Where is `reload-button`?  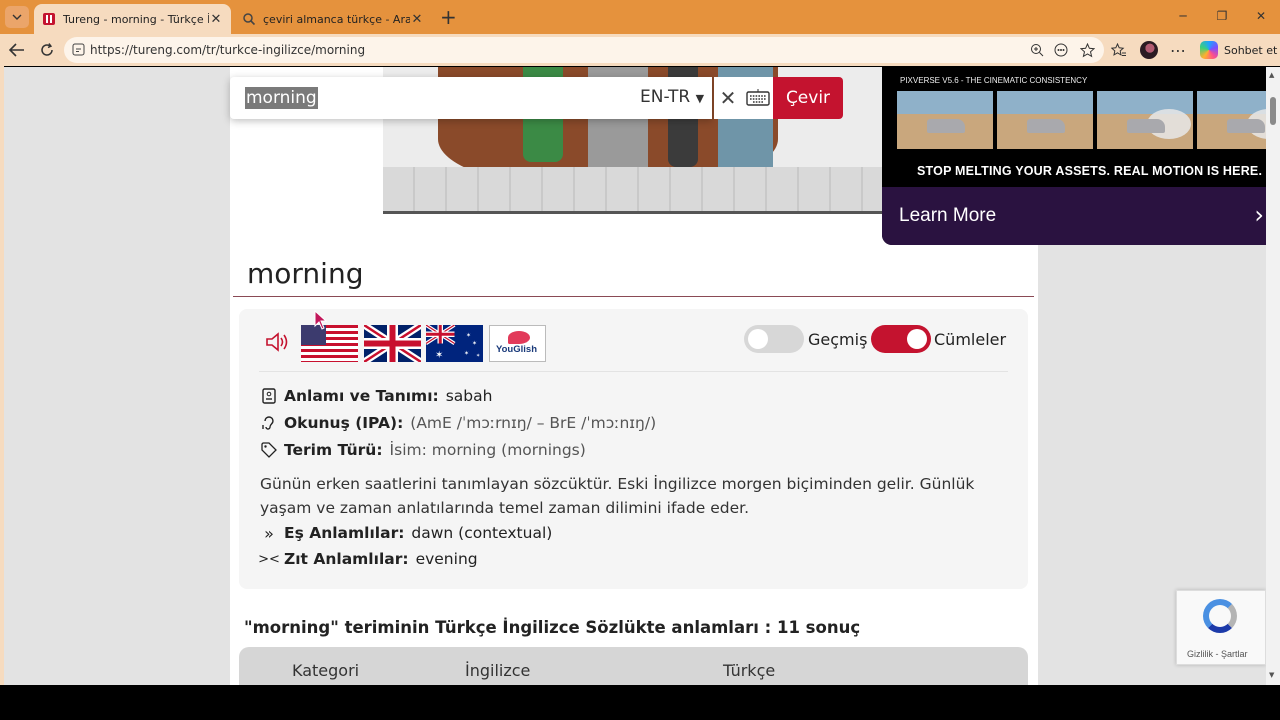
reload-button is located at coordinates (47, 50).